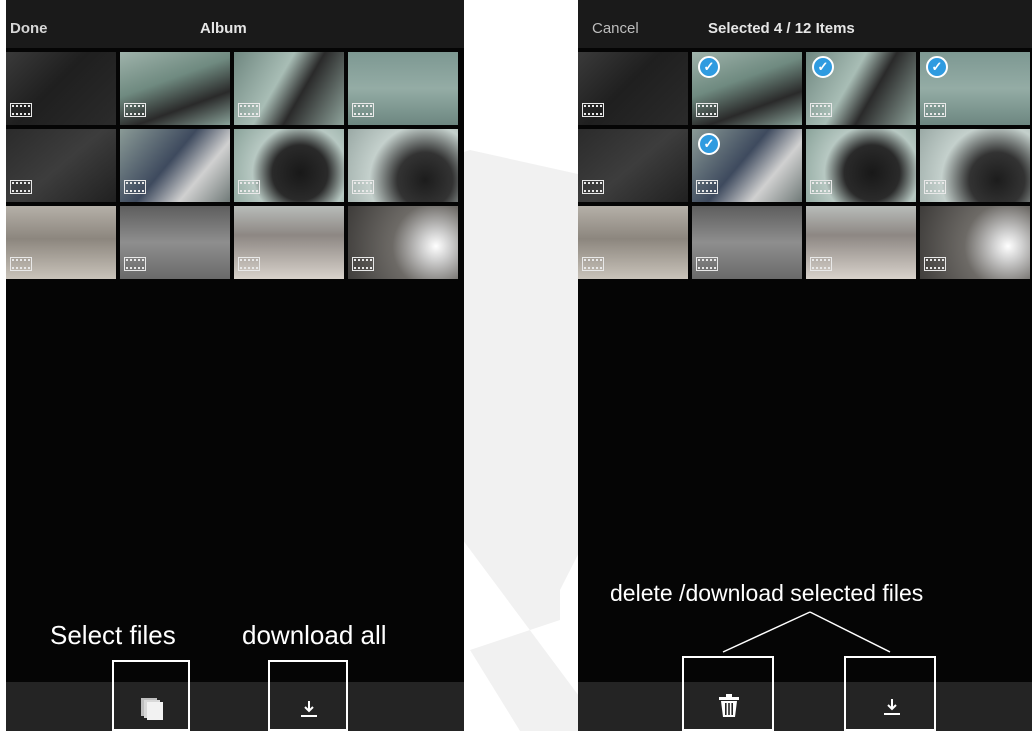 Image resolution: width=1032 pixels, height=731 pixels. I want to click on select-files-annotation: Select files, so click(113, 635).